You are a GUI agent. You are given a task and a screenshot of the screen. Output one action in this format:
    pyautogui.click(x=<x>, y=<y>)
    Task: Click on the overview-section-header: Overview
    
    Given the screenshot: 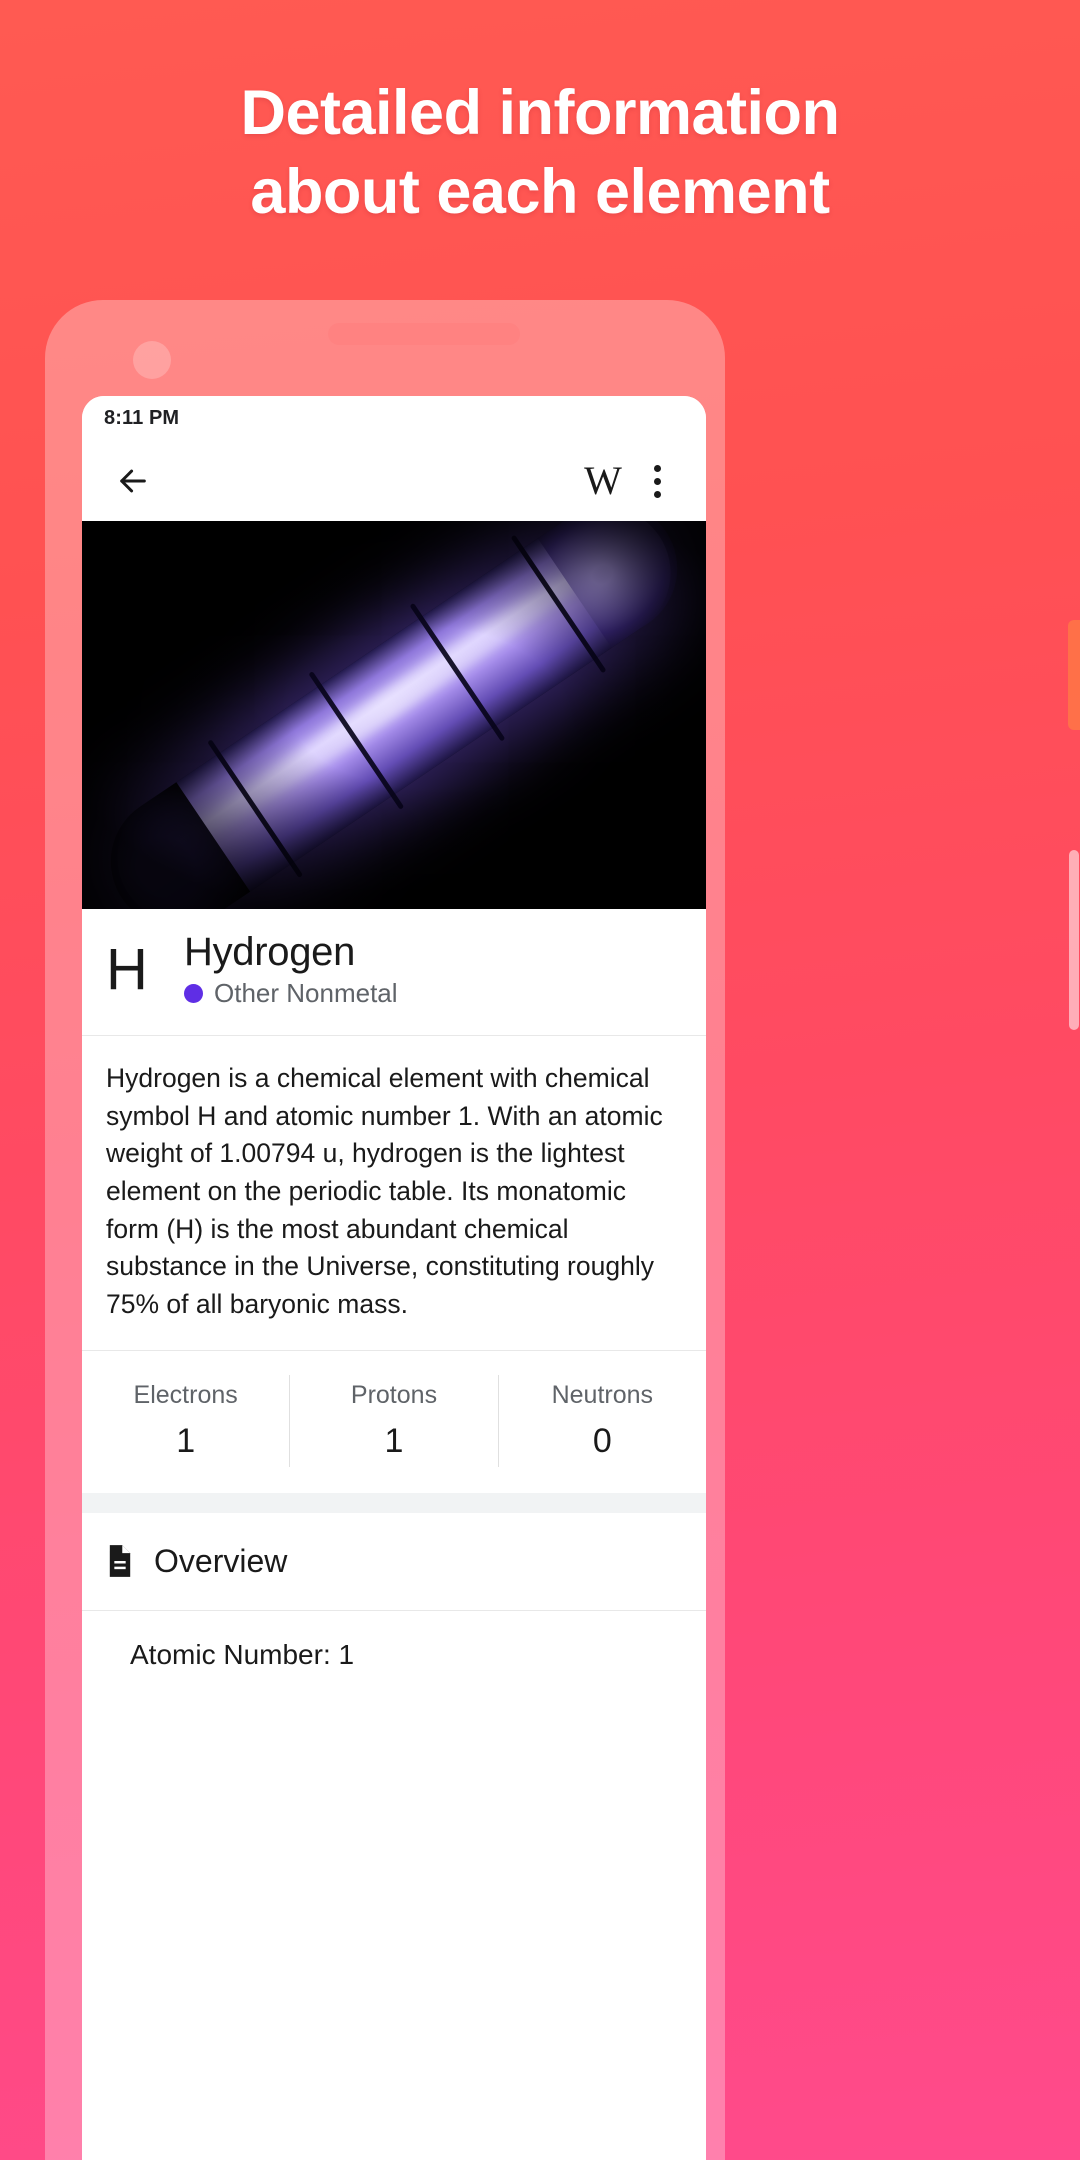 What is the action you would take?
    pyautogui.click(x=394, y=1561)
    